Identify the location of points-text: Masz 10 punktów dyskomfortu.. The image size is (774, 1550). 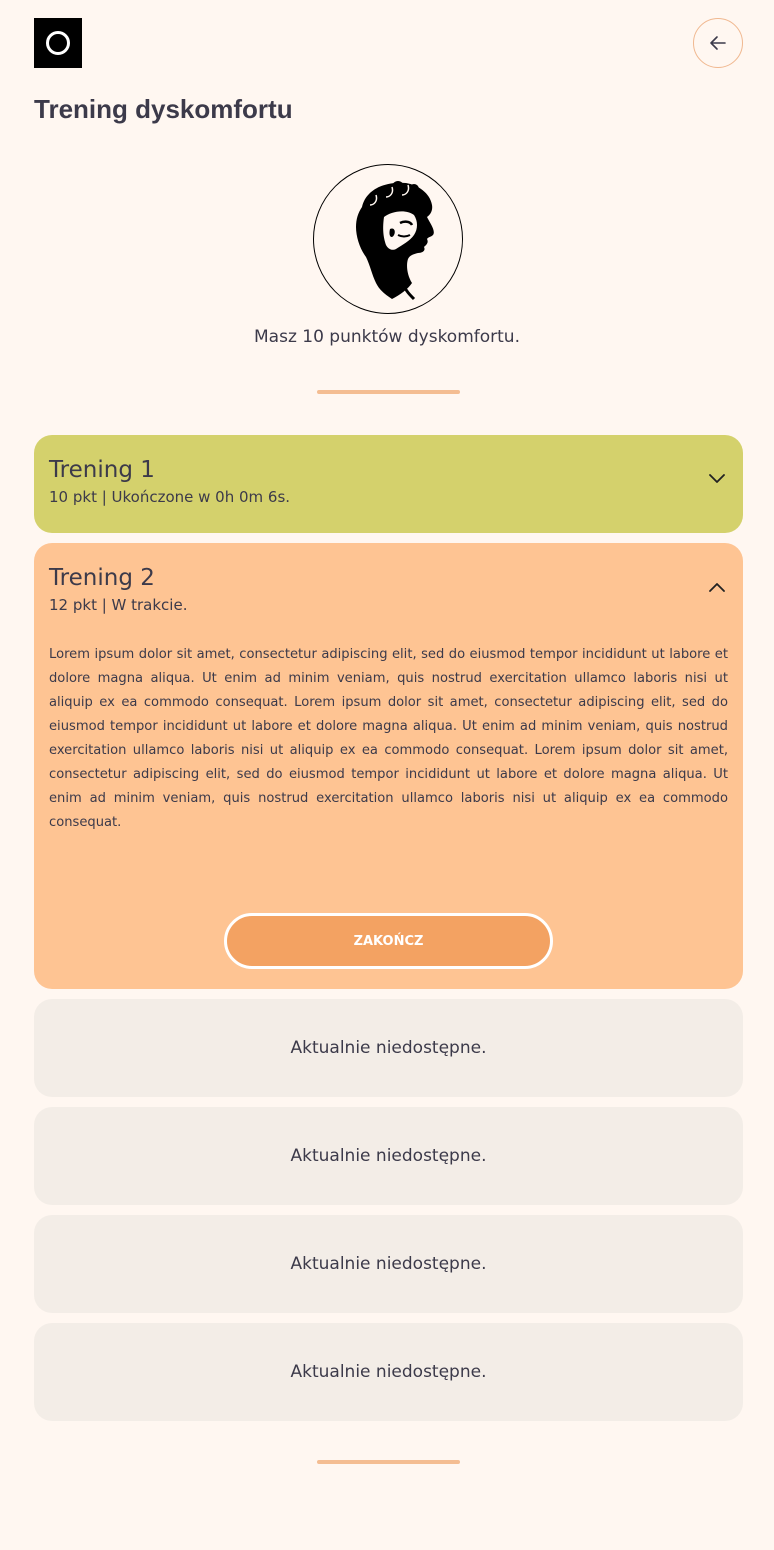
(387, 337).